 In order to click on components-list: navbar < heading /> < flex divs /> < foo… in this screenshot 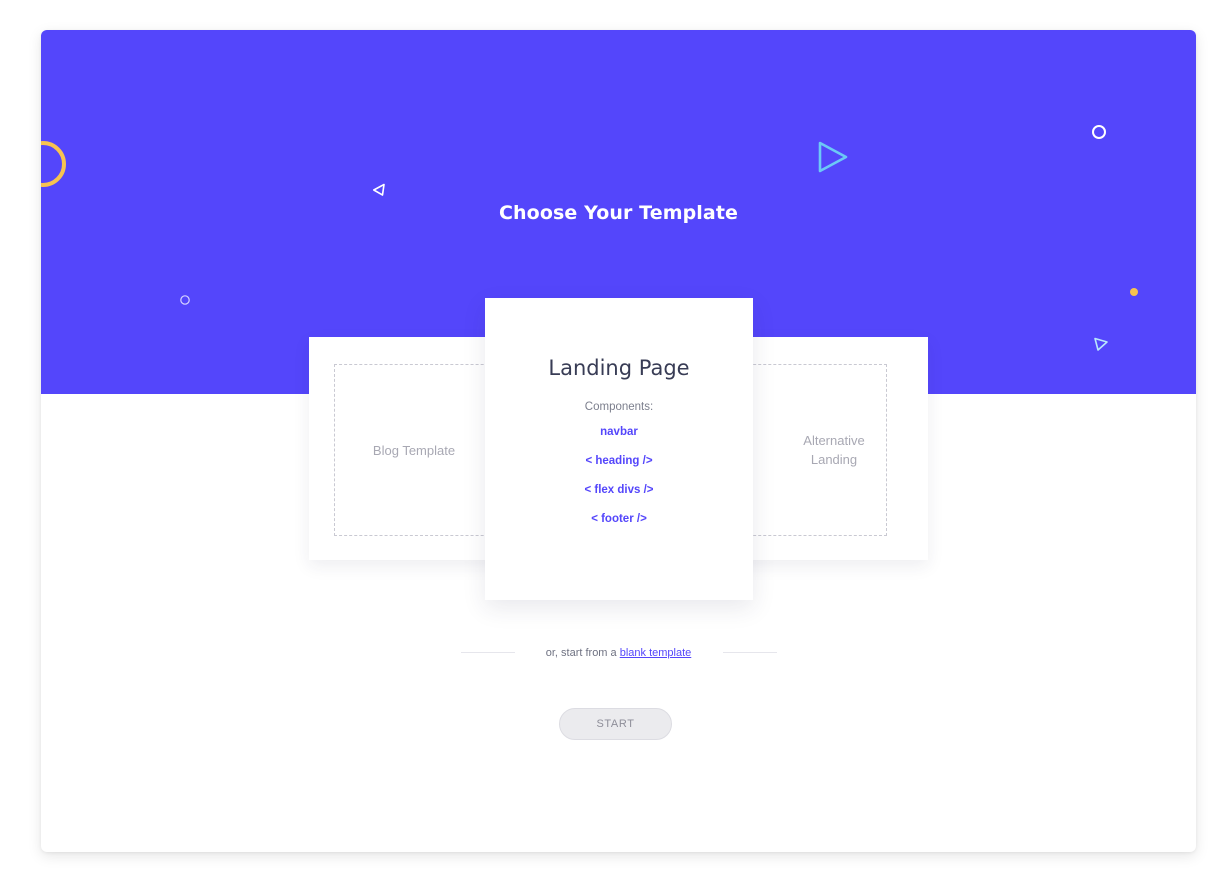, I will do `click(619, 482)`.